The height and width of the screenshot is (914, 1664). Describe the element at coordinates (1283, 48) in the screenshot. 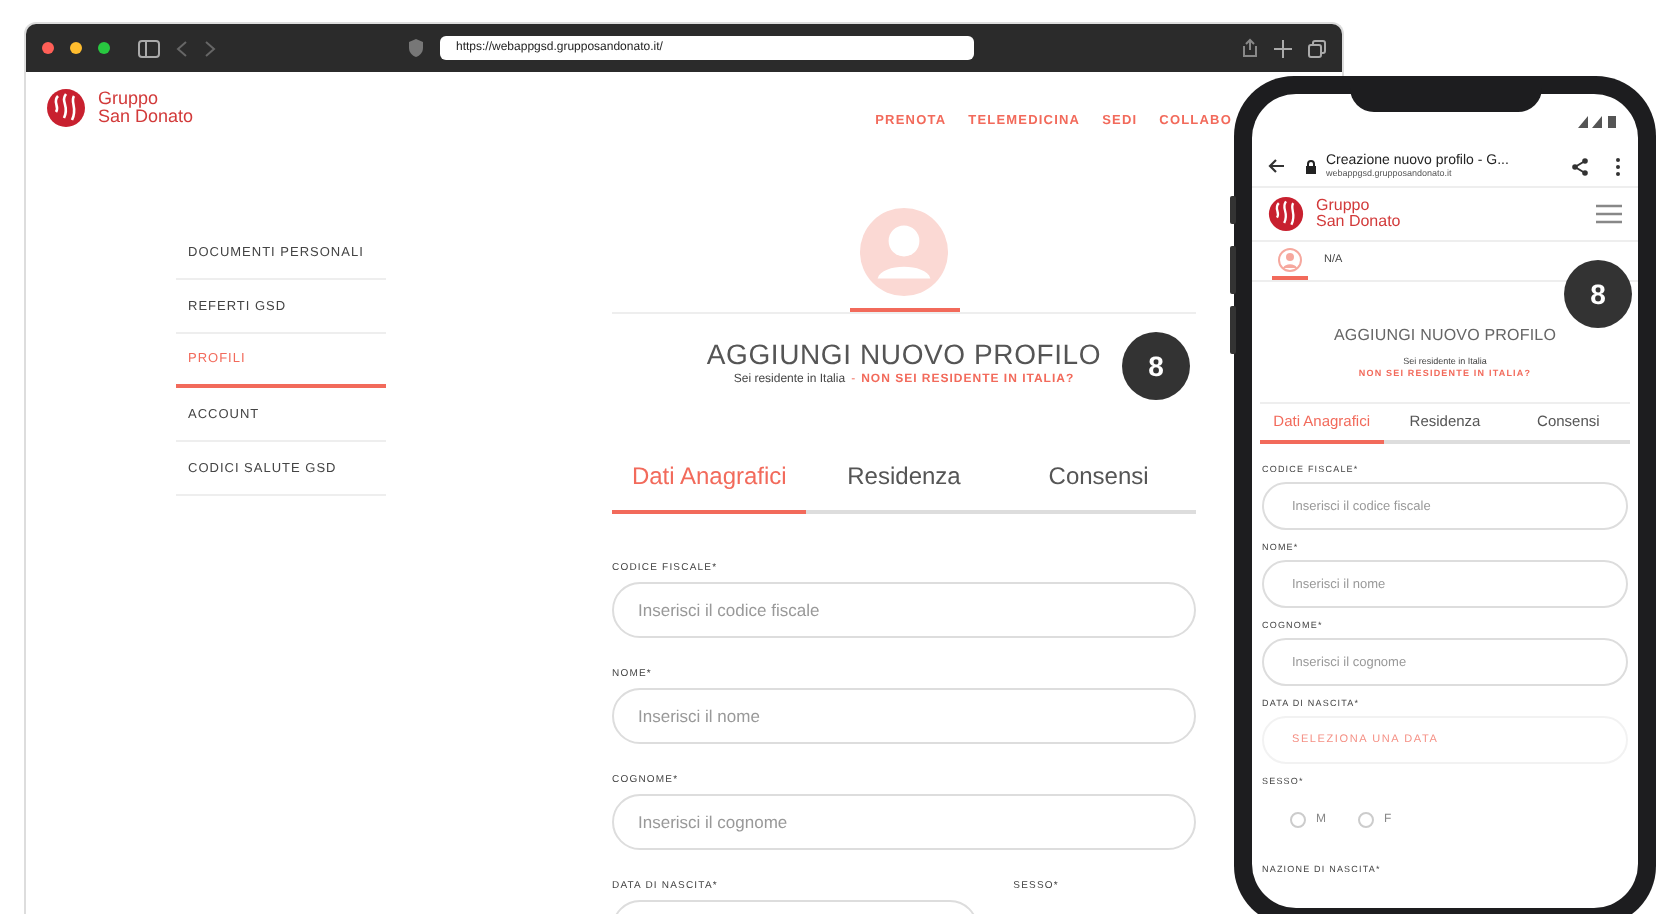

I see `plus-icon` at that location.